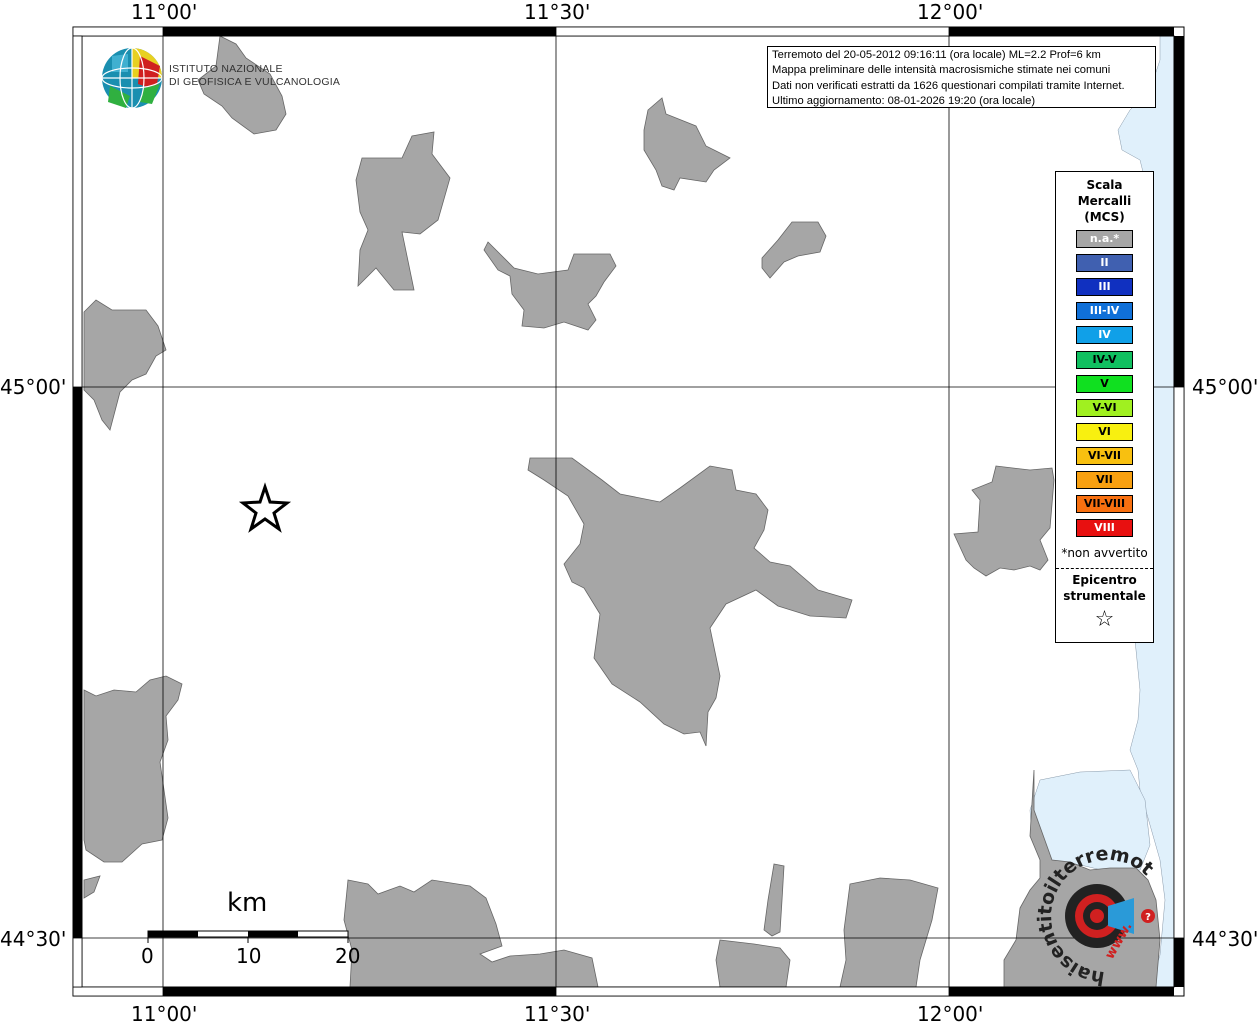 This screenshot has height=1026, width=1257. I want to click on legend-epicenter-line: strumentale, so click(1104, 596).